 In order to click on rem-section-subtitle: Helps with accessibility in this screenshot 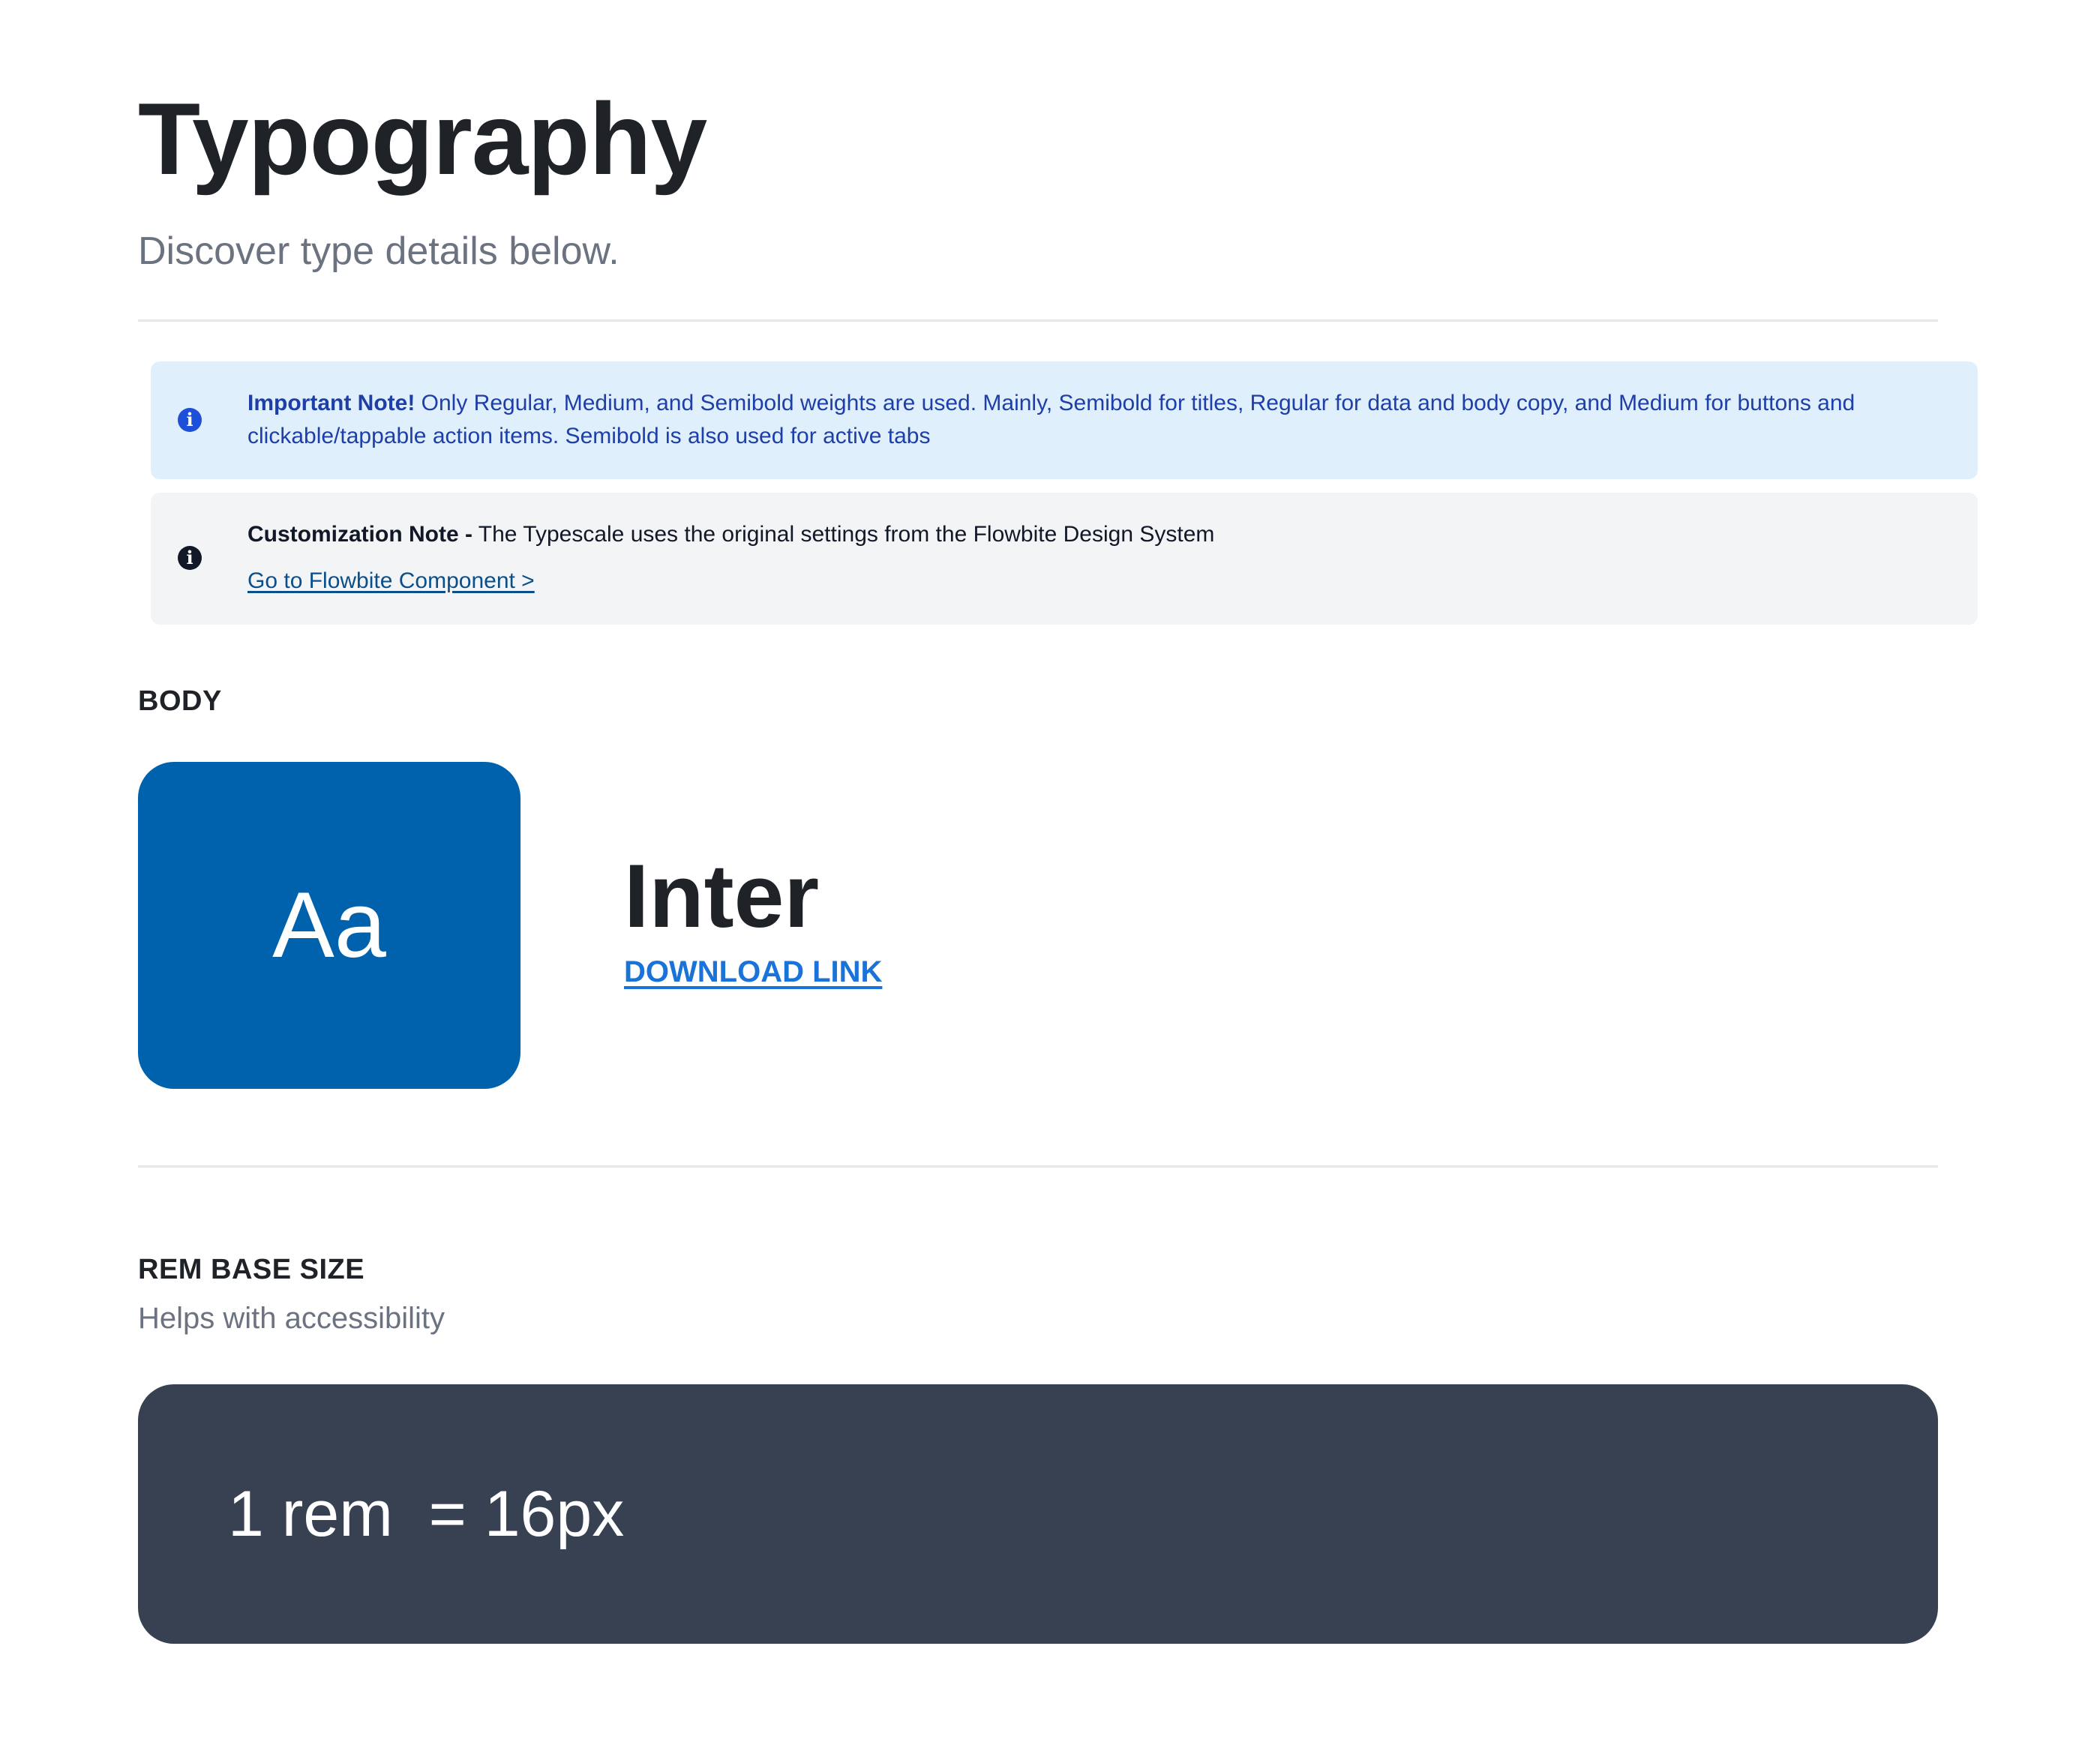, I will do `click(292, 1318)`.